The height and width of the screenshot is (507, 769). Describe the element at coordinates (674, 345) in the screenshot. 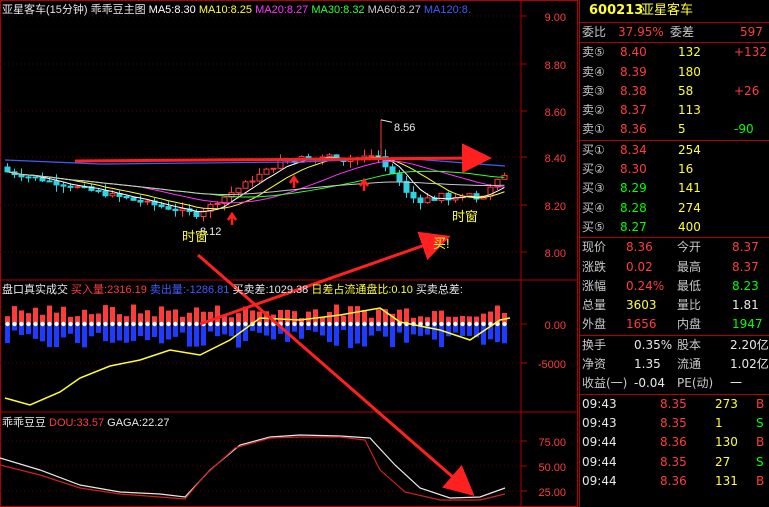

I see `fund-row: 换手 0.35% 股本 2.20亿` at that location.